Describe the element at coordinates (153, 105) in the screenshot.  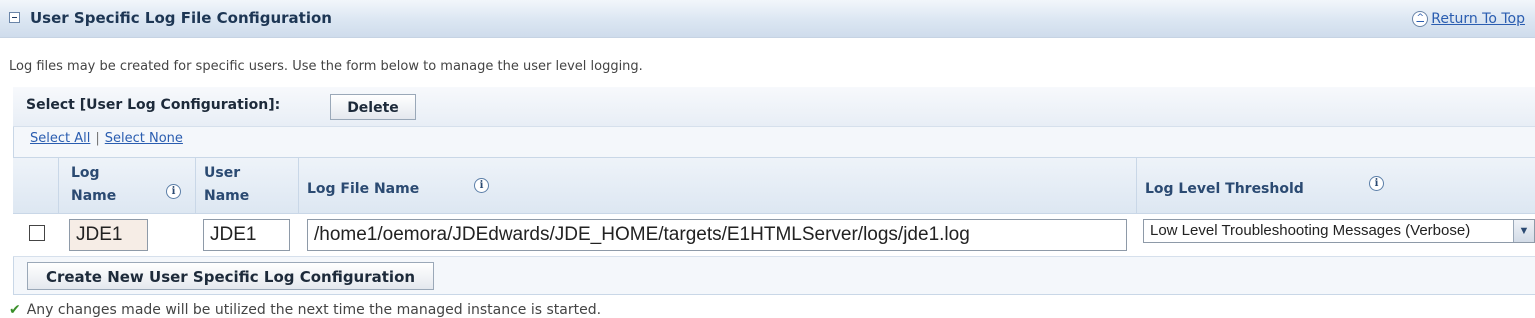
I see `selection-label: Select [User Log Configuration]:` at that location.